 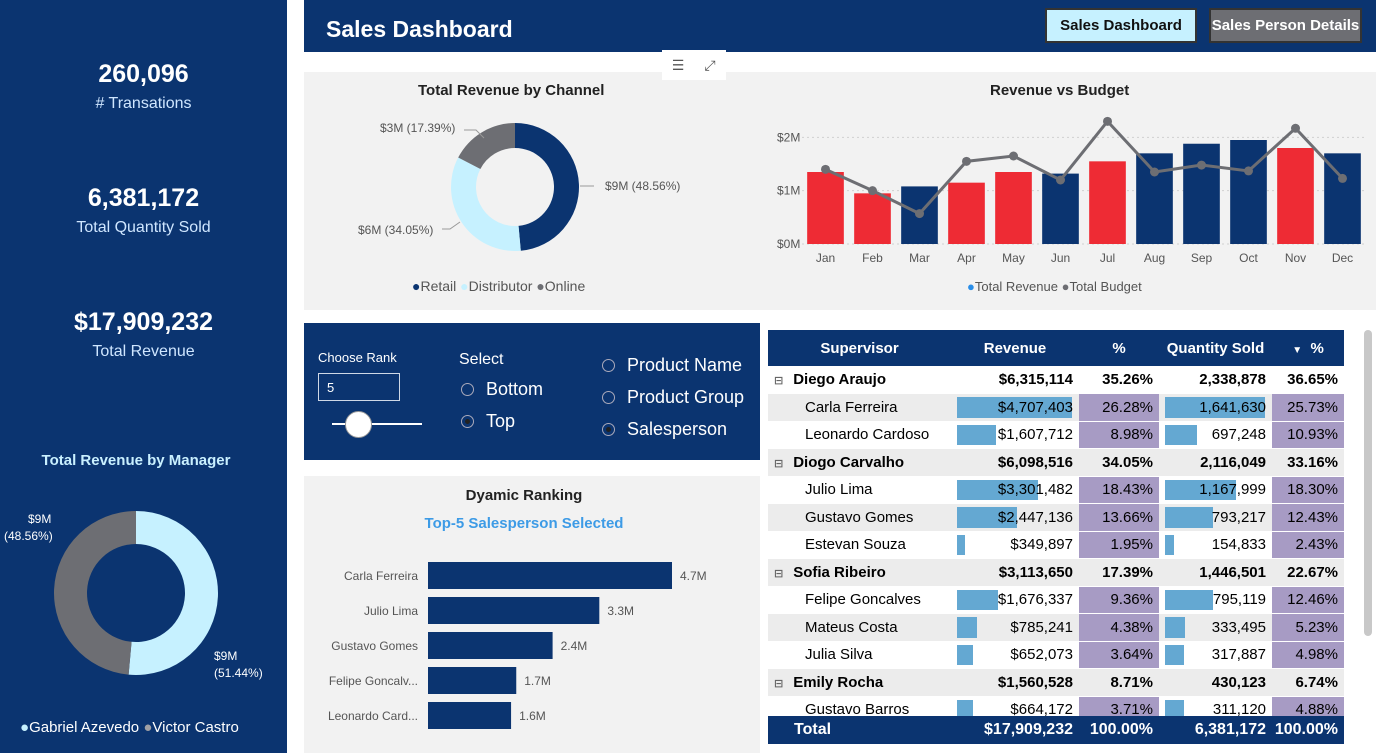 I want to click on table-row: Julia Silva $652,073 3.64% 317,887 4.98%, so click(x=1056, y=655).